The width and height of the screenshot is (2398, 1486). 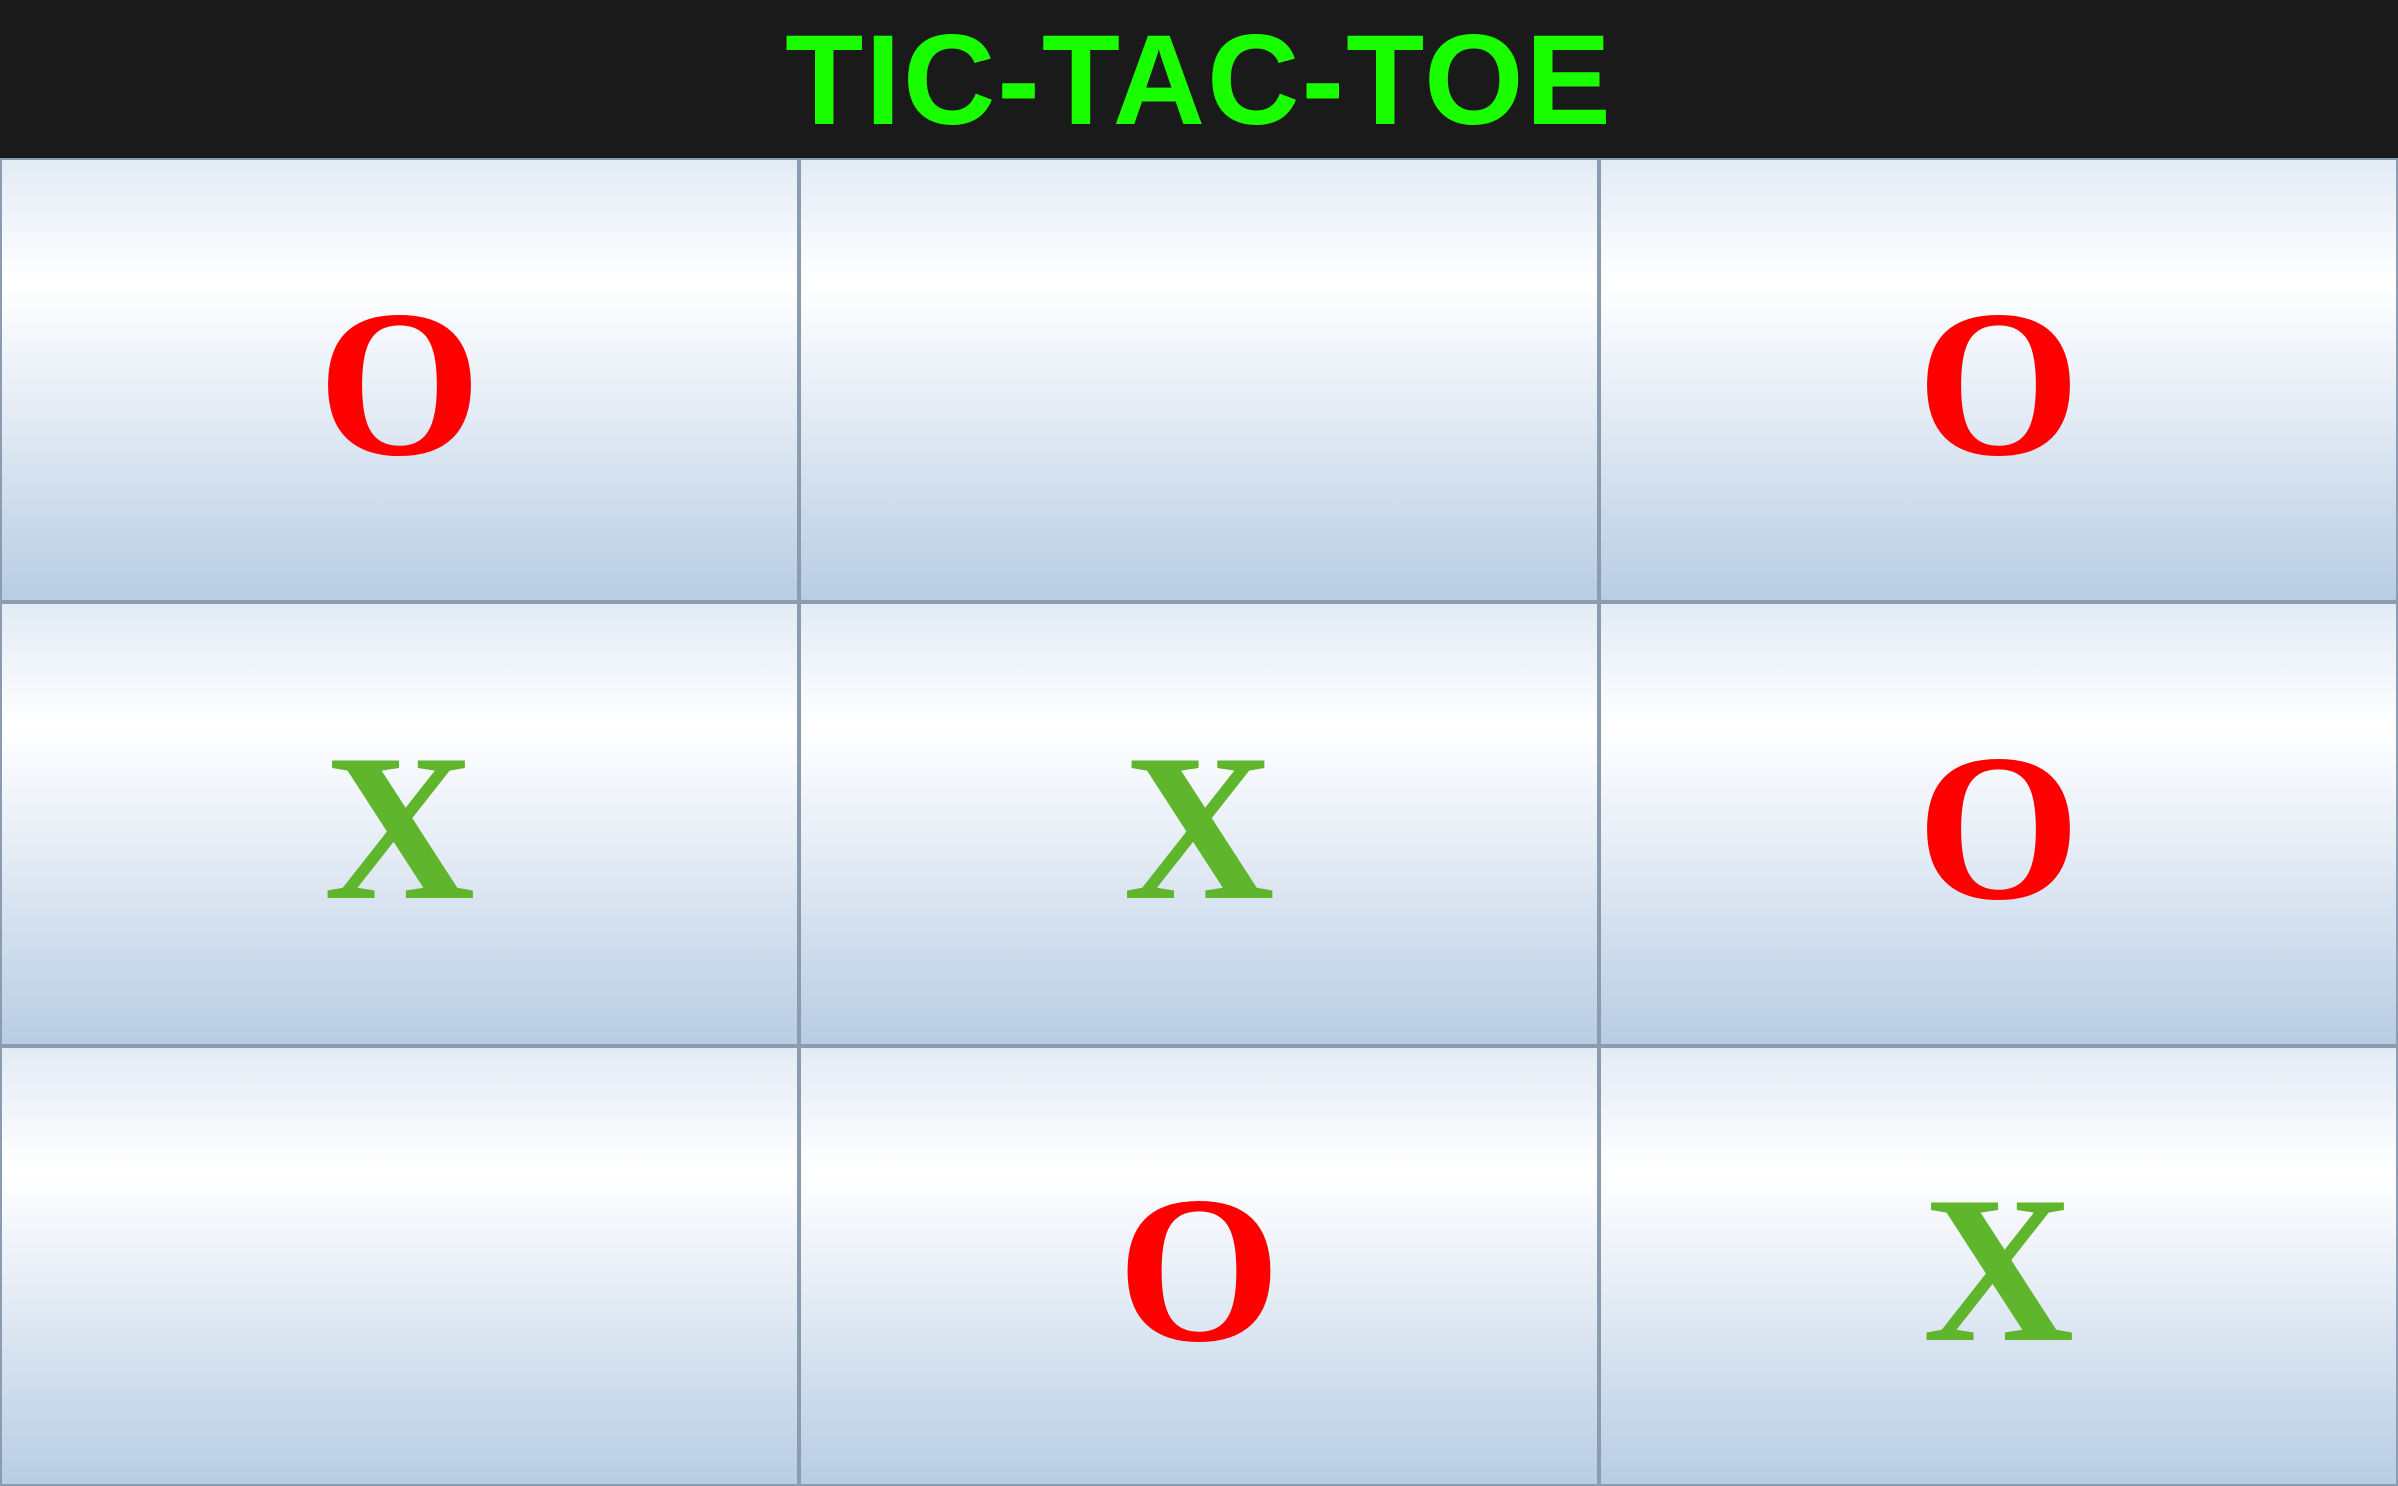 I want to click on board-cell-r2c1: X, so click(x=399, y=824).